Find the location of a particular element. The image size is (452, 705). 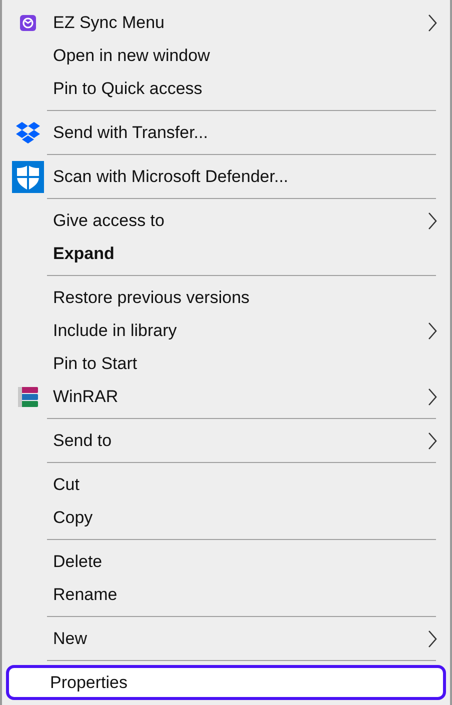

menu-item: Send to is located at coordinates (226, 440).